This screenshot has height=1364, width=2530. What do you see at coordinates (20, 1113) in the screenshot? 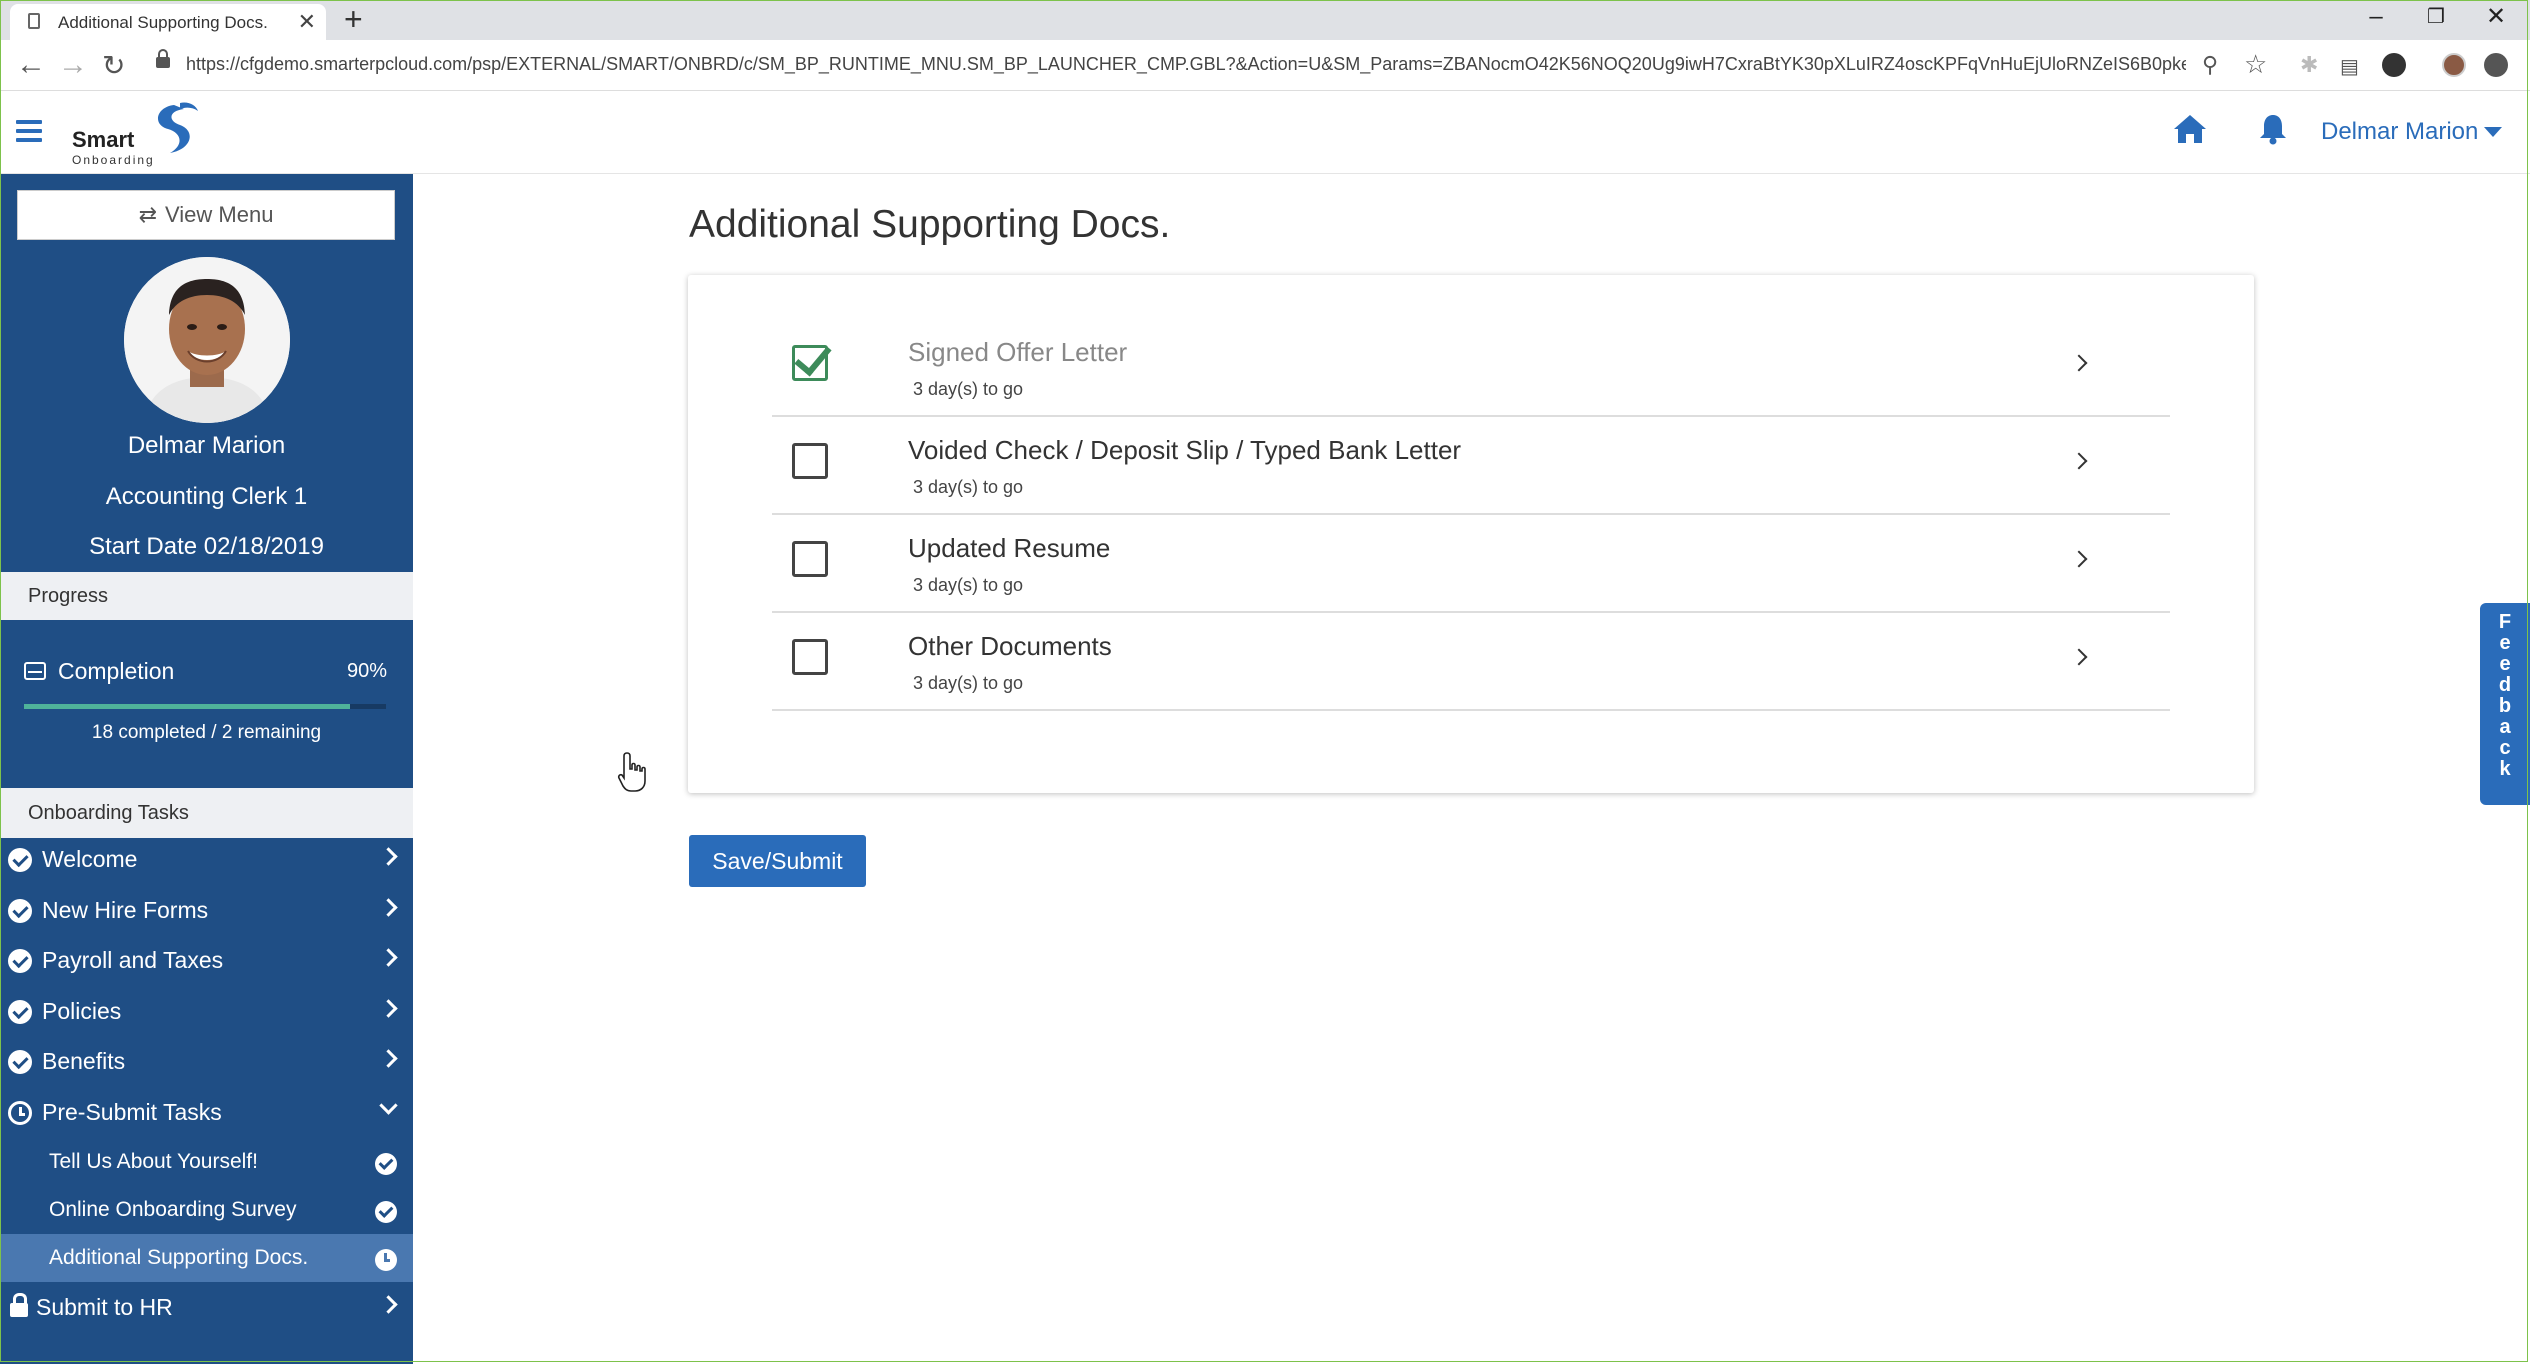
I see `clock-icon` at bounding box center [20, 1113].